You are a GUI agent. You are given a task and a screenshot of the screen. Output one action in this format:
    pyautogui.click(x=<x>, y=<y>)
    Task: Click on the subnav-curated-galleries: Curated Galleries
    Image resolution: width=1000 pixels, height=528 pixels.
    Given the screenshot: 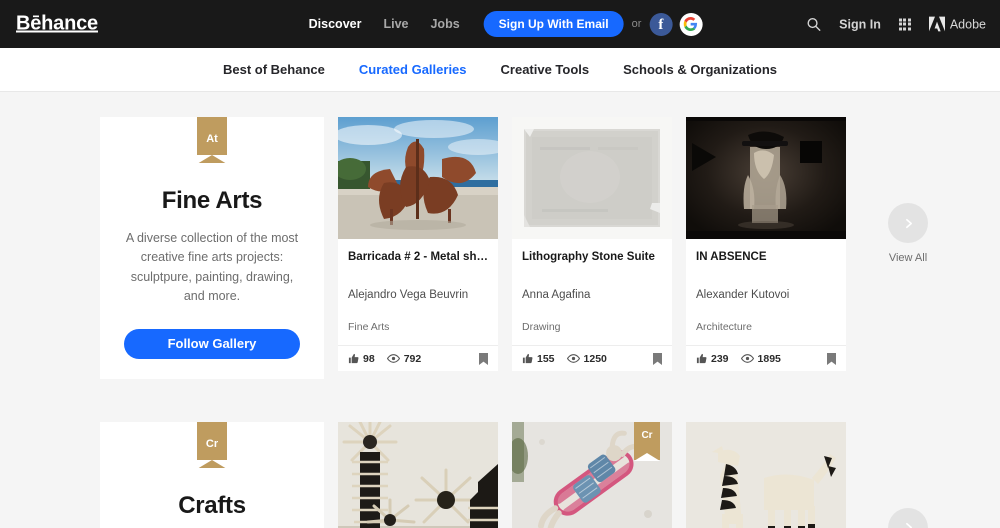 What is the action you would take?
    pyautogui.click(x=413, y=69)
    